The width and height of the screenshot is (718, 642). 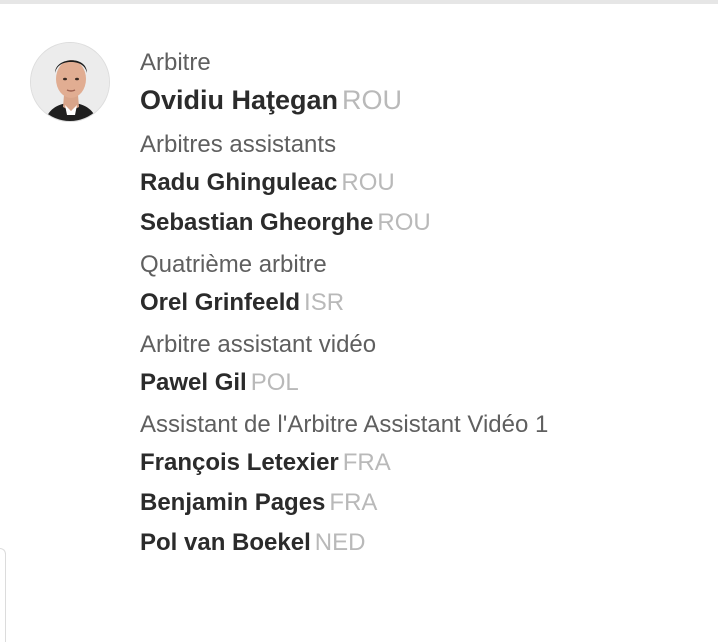 I want to click on referee-entry: Ovidiu Haţegan ROU, so click(x=344, y=106).